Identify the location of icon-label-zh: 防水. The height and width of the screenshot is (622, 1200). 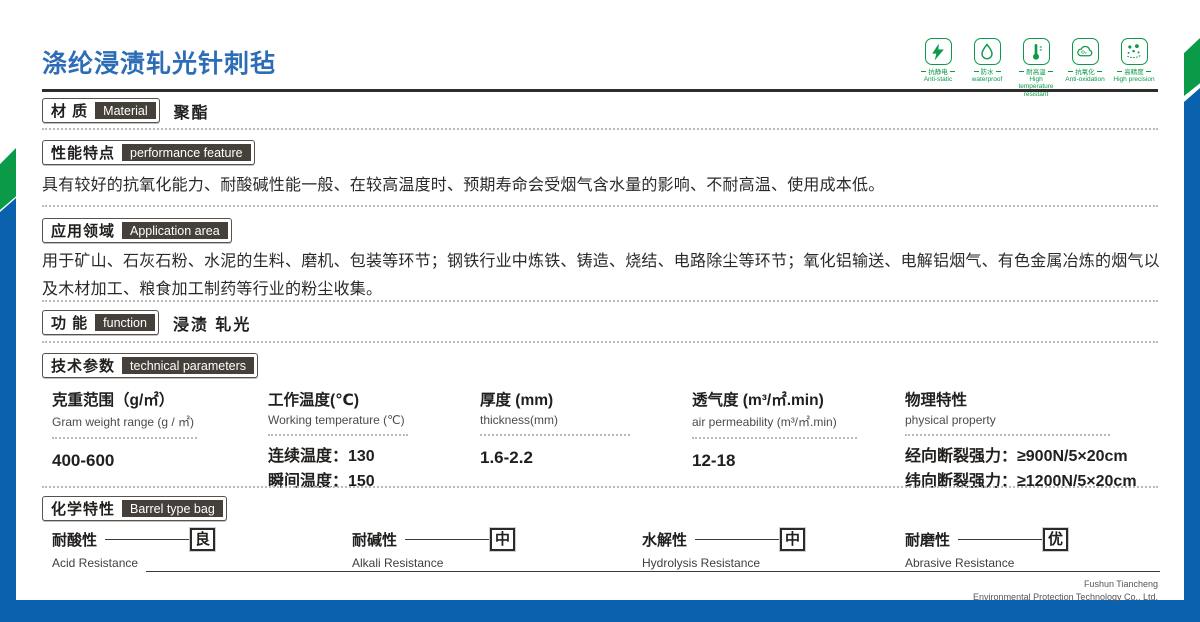
(987, 71).